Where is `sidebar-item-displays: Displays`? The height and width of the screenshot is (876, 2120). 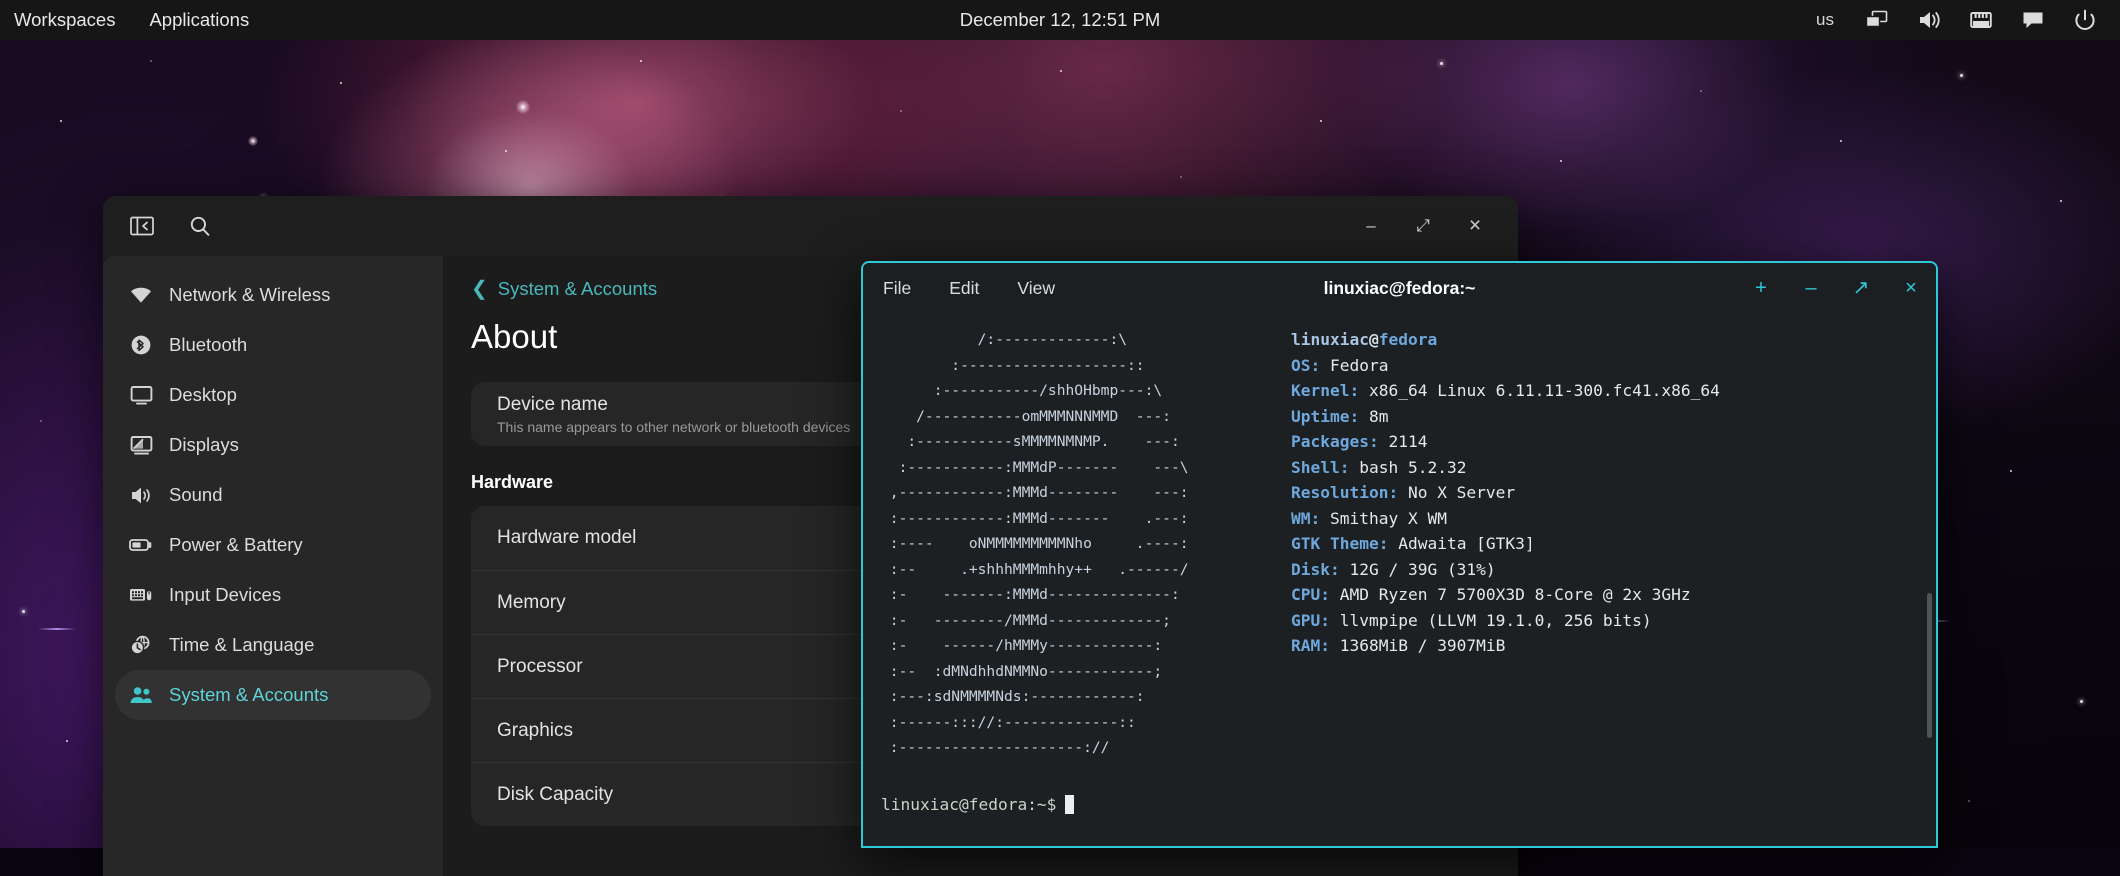
sidebar-item-displays: Displays is located at coordinates (273, 445).